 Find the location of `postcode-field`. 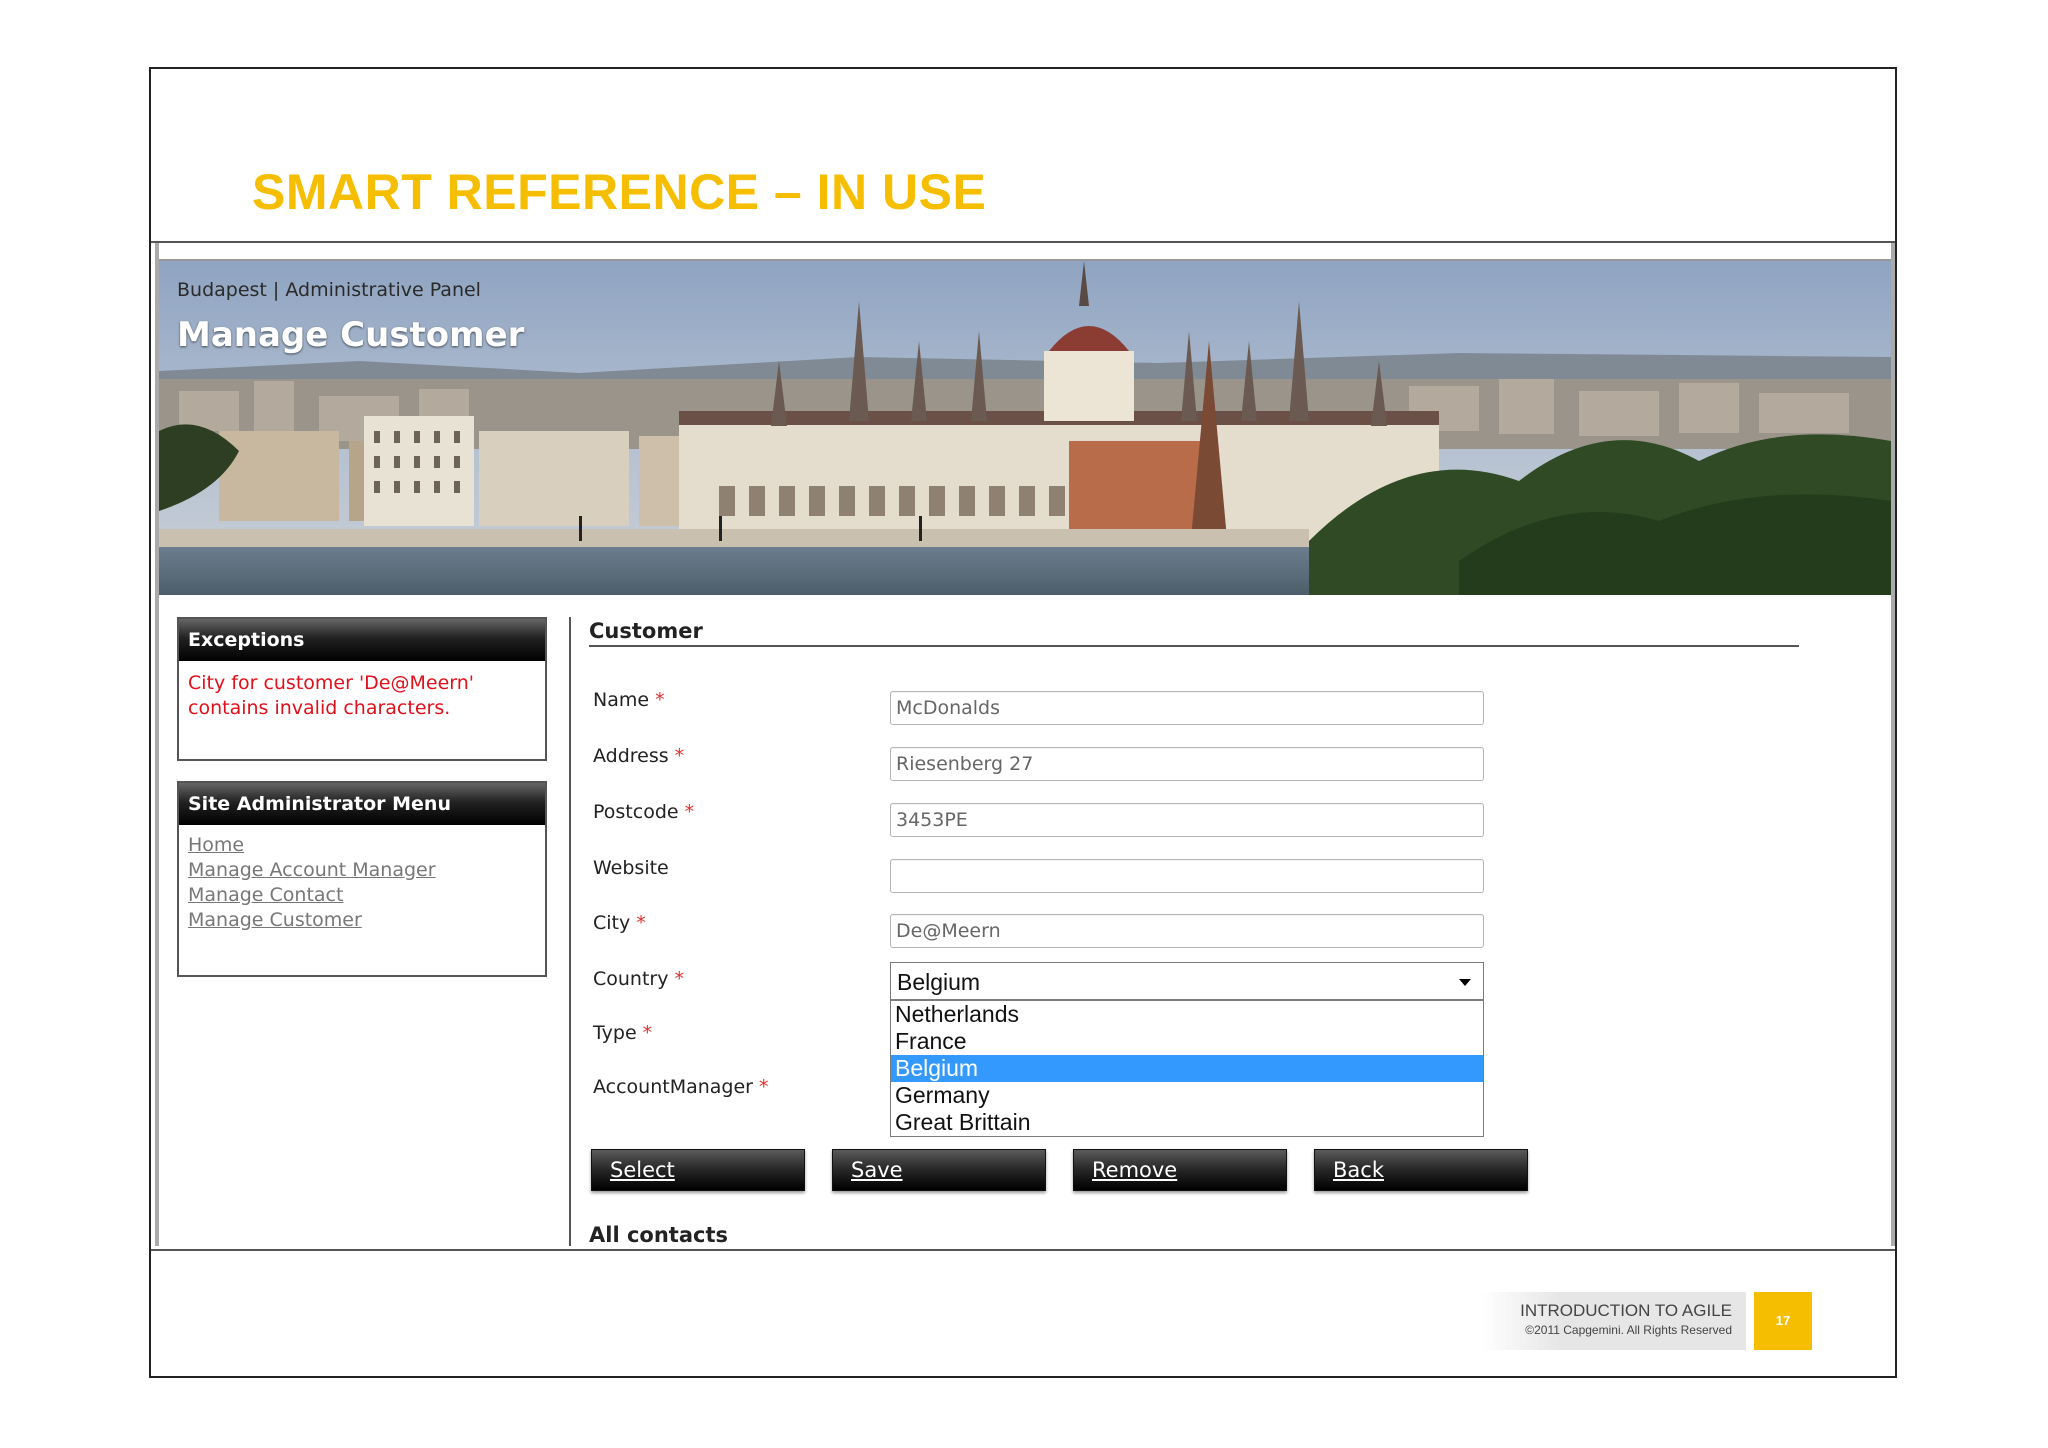

postcode-field is located at coordinates (1187, 820).